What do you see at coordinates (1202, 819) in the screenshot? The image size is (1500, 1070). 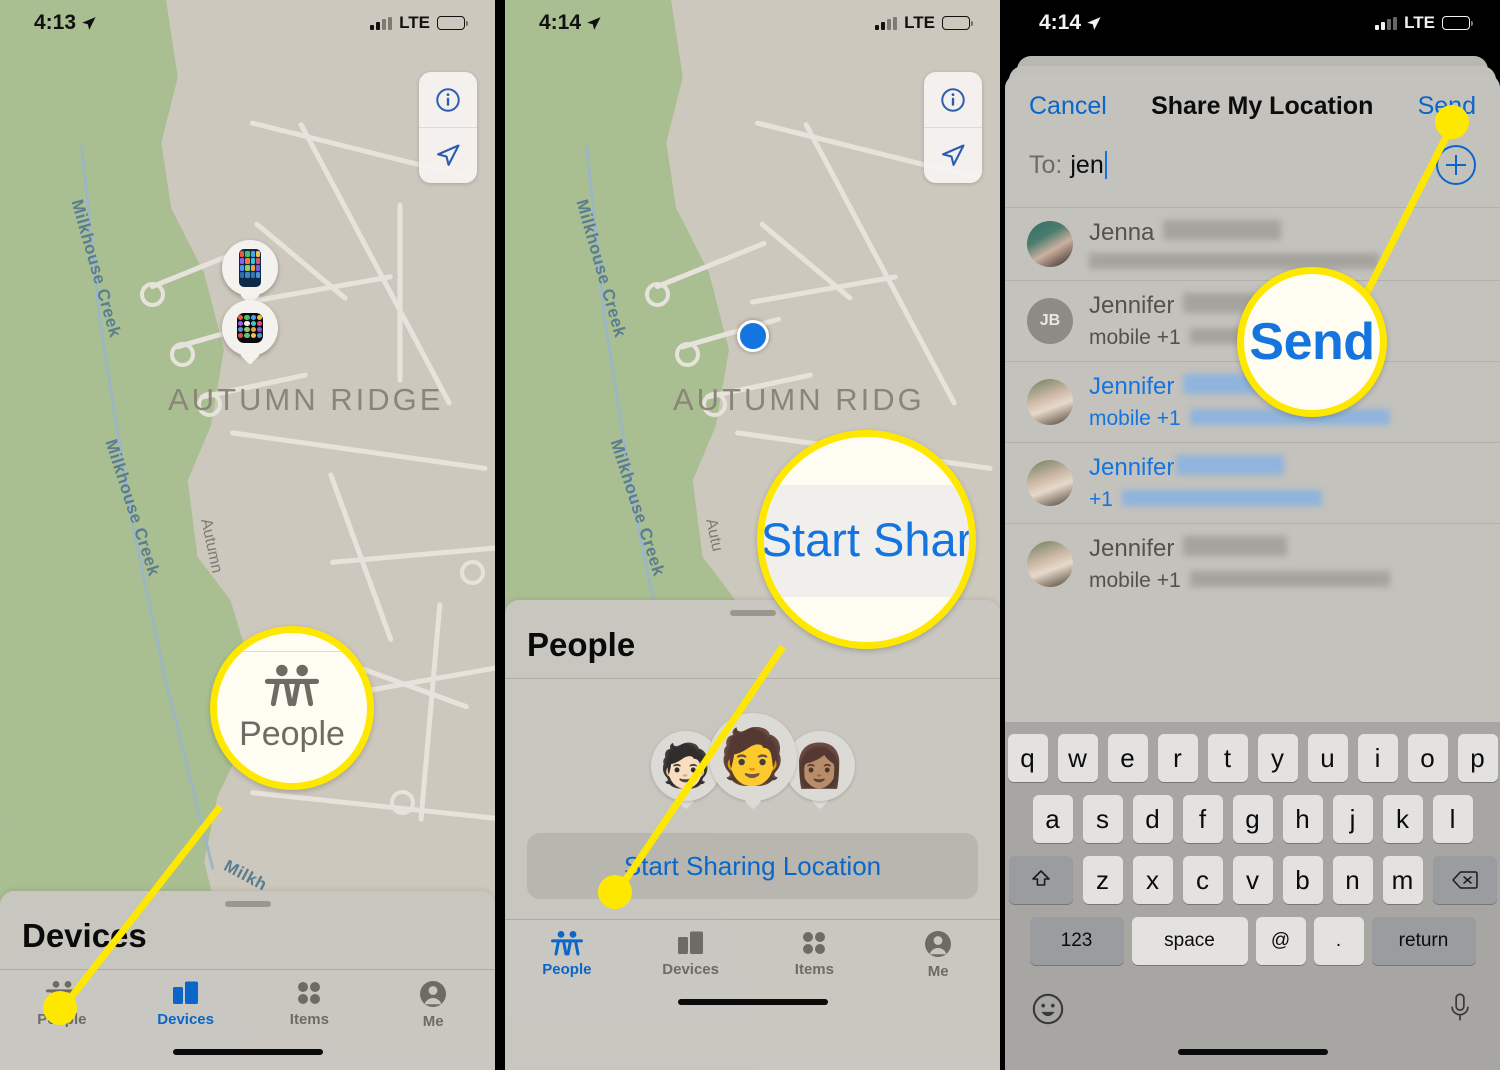 I see `key-f: f` at bounding box center [1202, 819].